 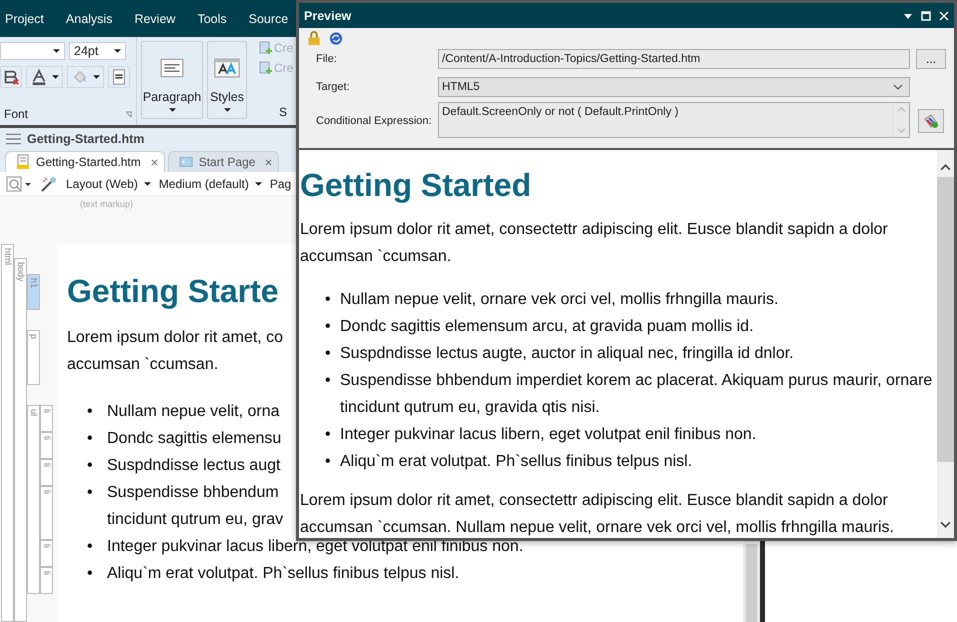 I want to click on refresh-icon, so click(x=336, y=38).